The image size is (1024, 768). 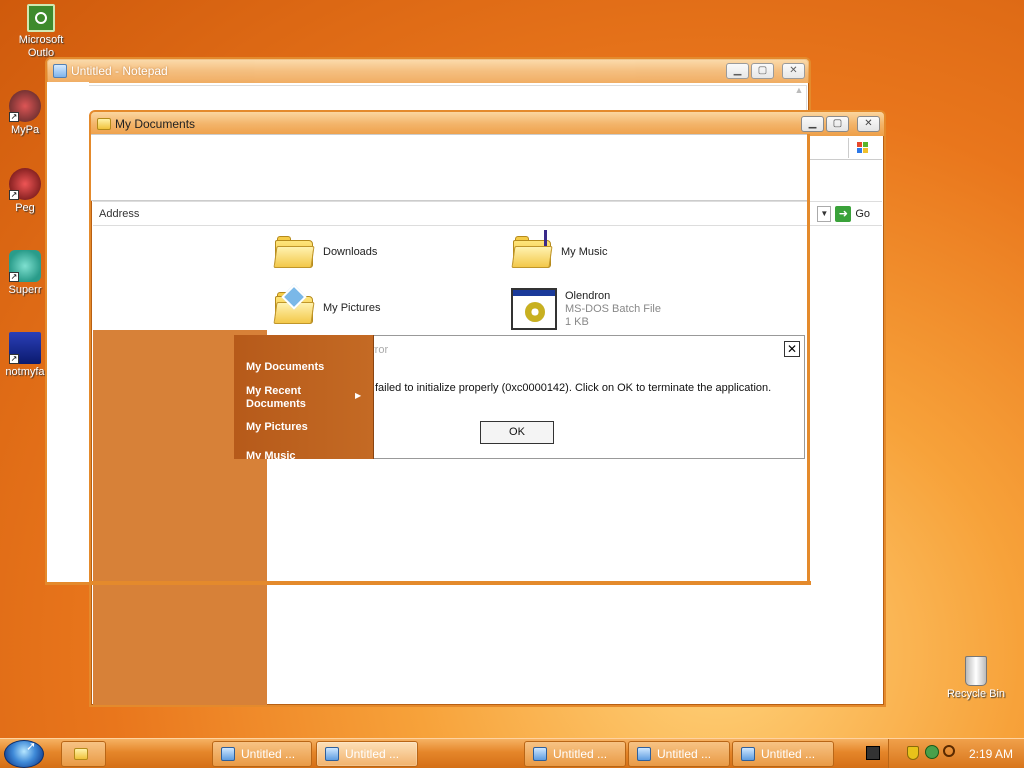 I want to click on scroll-up-arrow-icon: ▲, so click(x=799, y=94).